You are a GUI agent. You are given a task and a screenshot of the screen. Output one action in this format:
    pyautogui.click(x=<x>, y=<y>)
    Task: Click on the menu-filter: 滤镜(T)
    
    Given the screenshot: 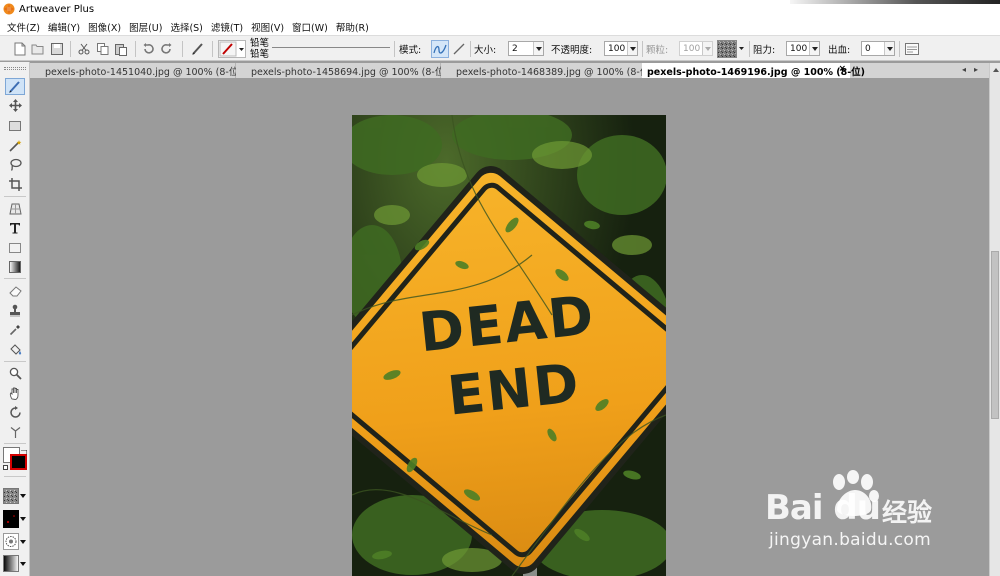 What is the action you would take?
    pyautogui.click(x=227, y=27)
    